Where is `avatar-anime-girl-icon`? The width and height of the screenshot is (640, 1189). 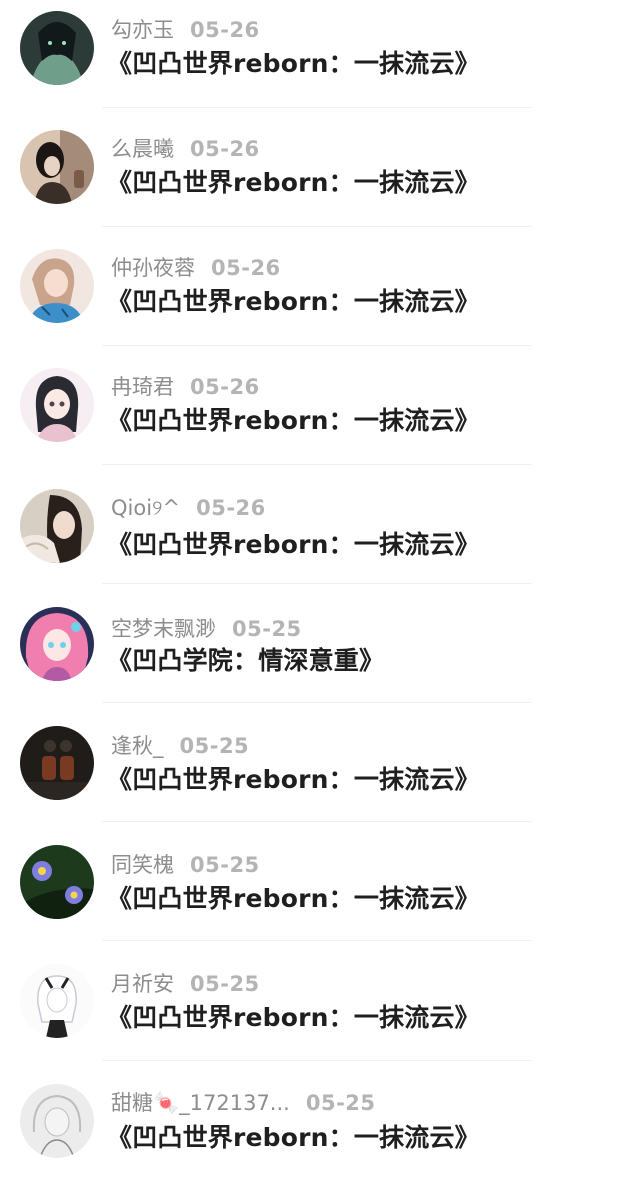 avatar-anime-girl-icon is located at coordinates (57, 405).